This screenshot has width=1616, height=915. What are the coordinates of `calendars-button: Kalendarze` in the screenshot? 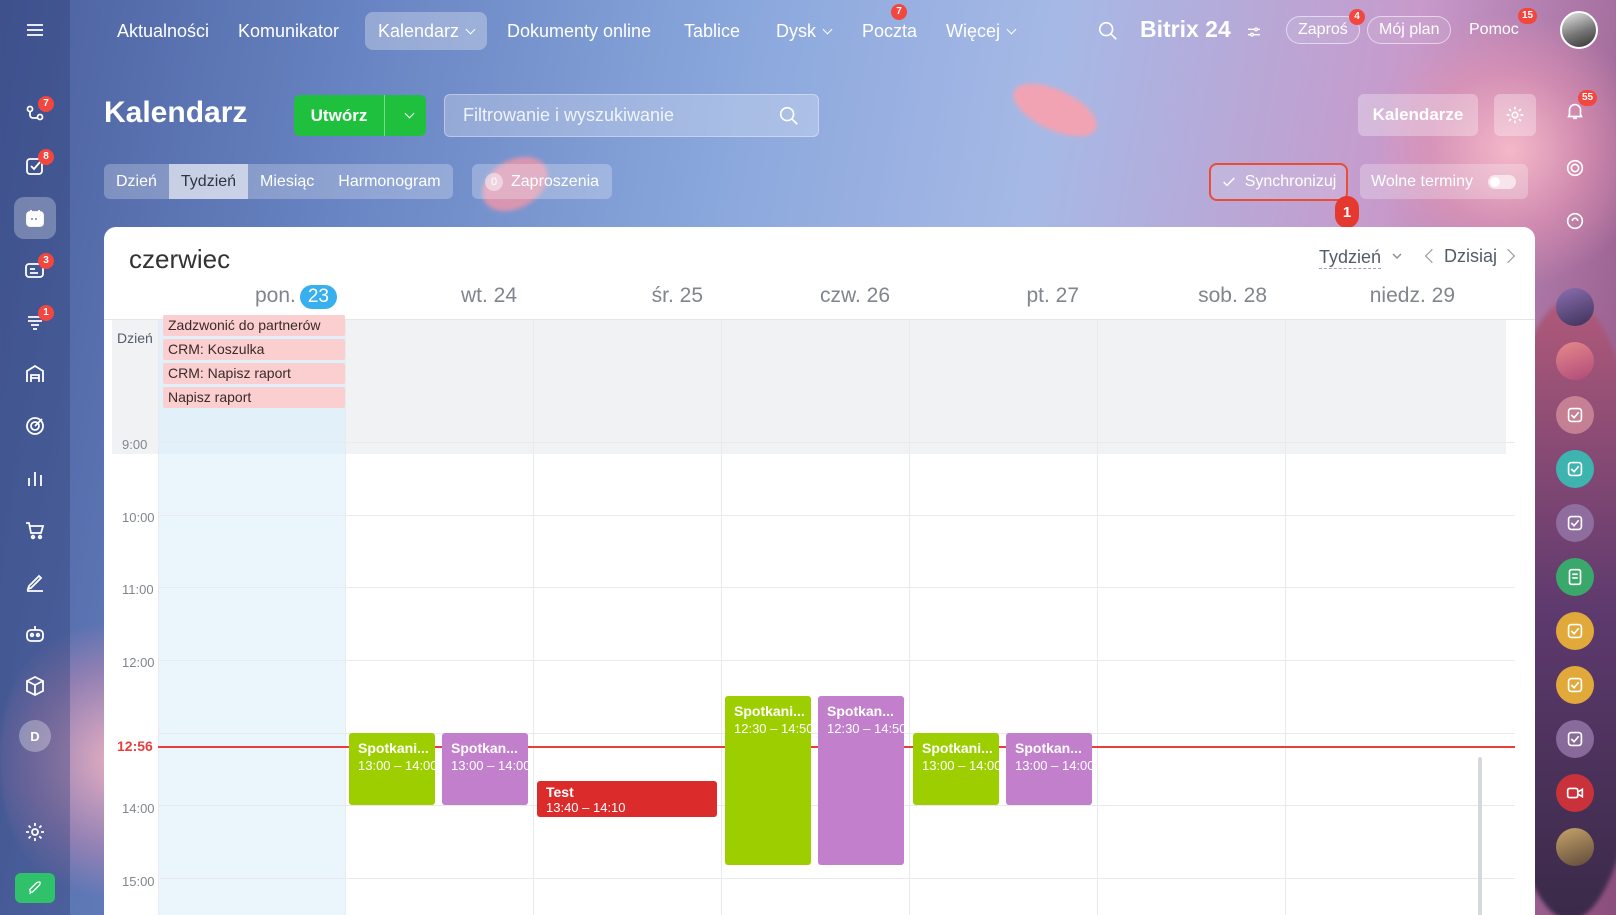 It's located at (1418, 115).